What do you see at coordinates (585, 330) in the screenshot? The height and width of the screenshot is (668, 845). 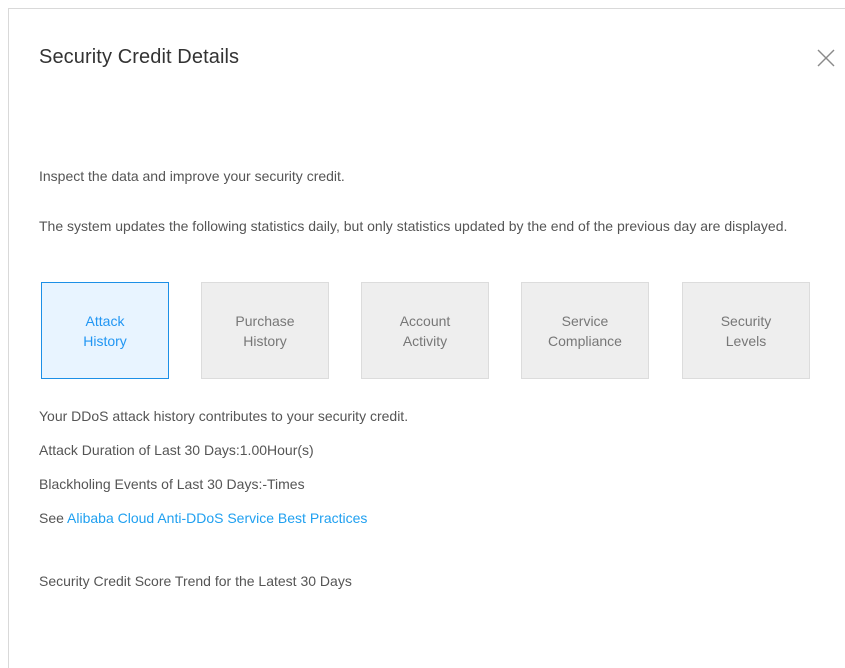 I see `tab-service-compliance: Service Compliance` at bounding box center [585, 330].